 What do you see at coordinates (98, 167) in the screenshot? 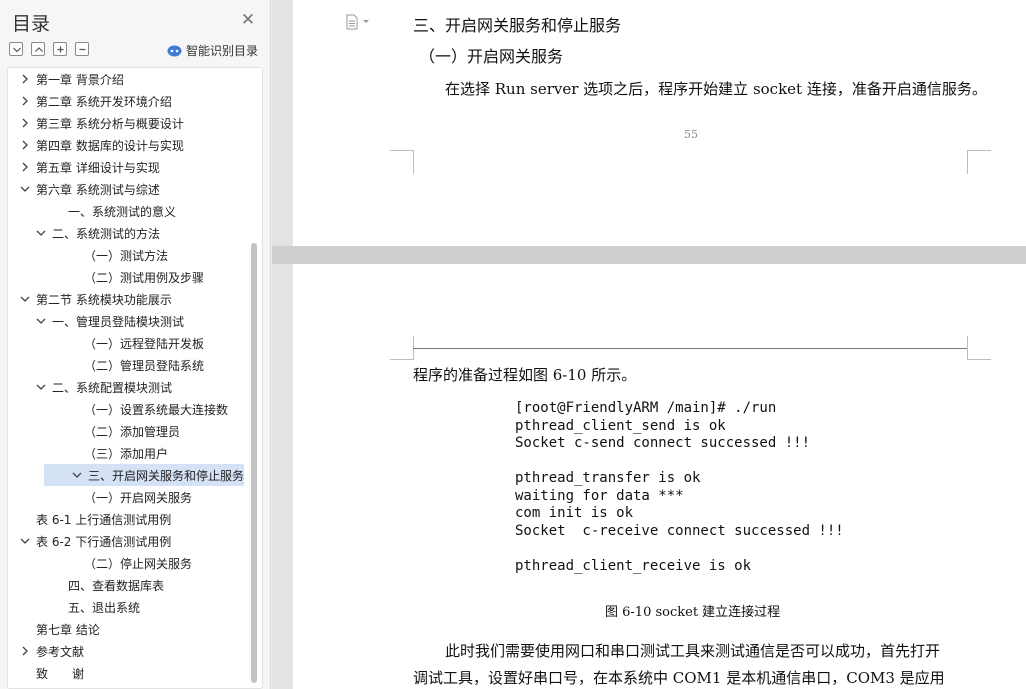
I see `toc-item-label: 第五章 详细设计与实现` at bounding box center [98, 167].